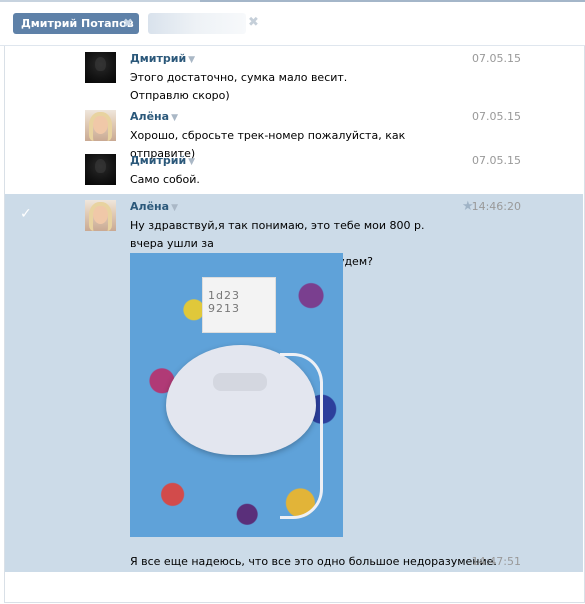 The width and height of the screenshot is (585, 604). What do you see at coordinates (292, 24) in the screenshot?
I see `dialog-tabs-bar: Дмитрий Потапов ✖ ✖` at bounding box center [292, 24].